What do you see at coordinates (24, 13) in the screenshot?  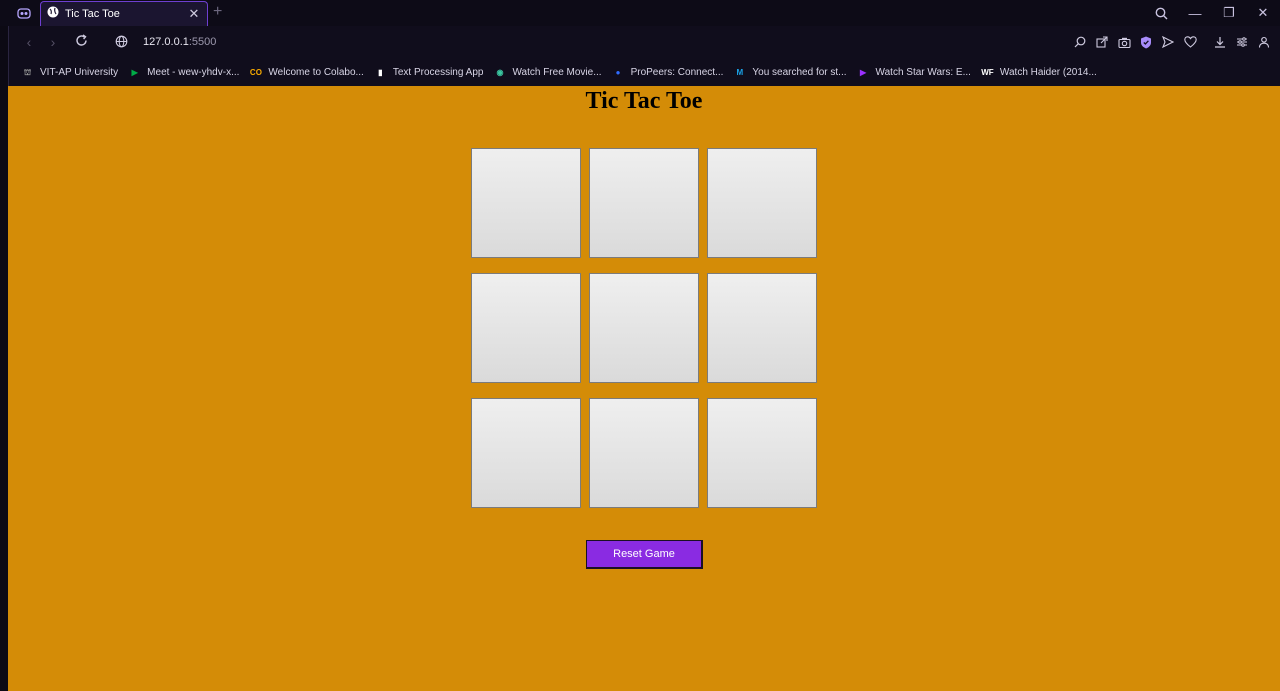 I see `sidebar-toggle-icon` at bounding box center [24, 13].